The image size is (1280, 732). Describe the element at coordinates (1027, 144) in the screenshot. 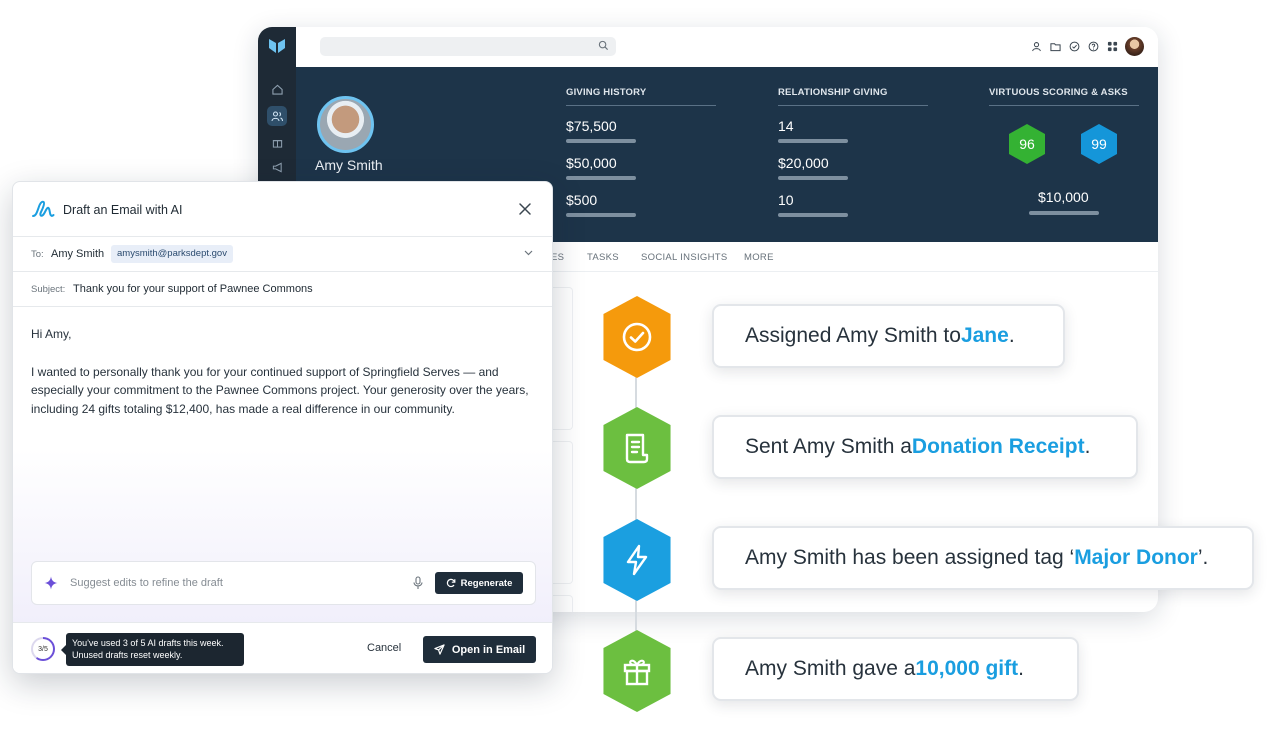

I see `score-badge-green: 96` at that location.